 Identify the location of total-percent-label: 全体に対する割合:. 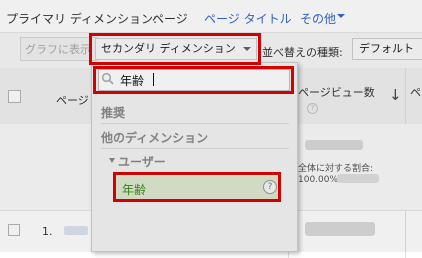
(336, 169).